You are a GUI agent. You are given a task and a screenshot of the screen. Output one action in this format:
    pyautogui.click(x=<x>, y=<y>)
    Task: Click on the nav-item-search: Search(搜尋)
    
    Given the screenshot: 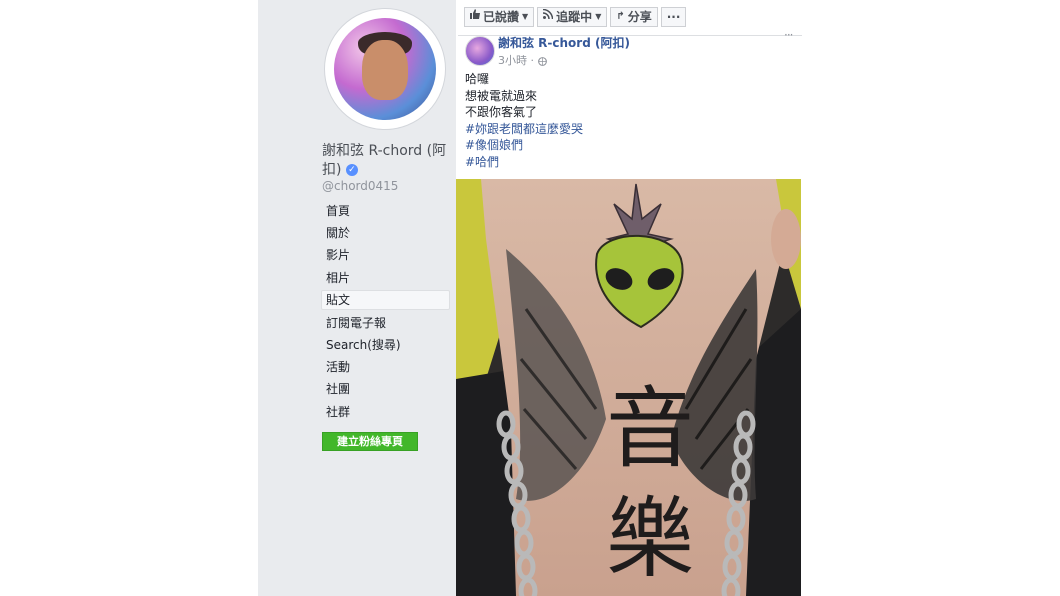 What is the action you would take?
    pyautogui.click(x=386, y=345)
    